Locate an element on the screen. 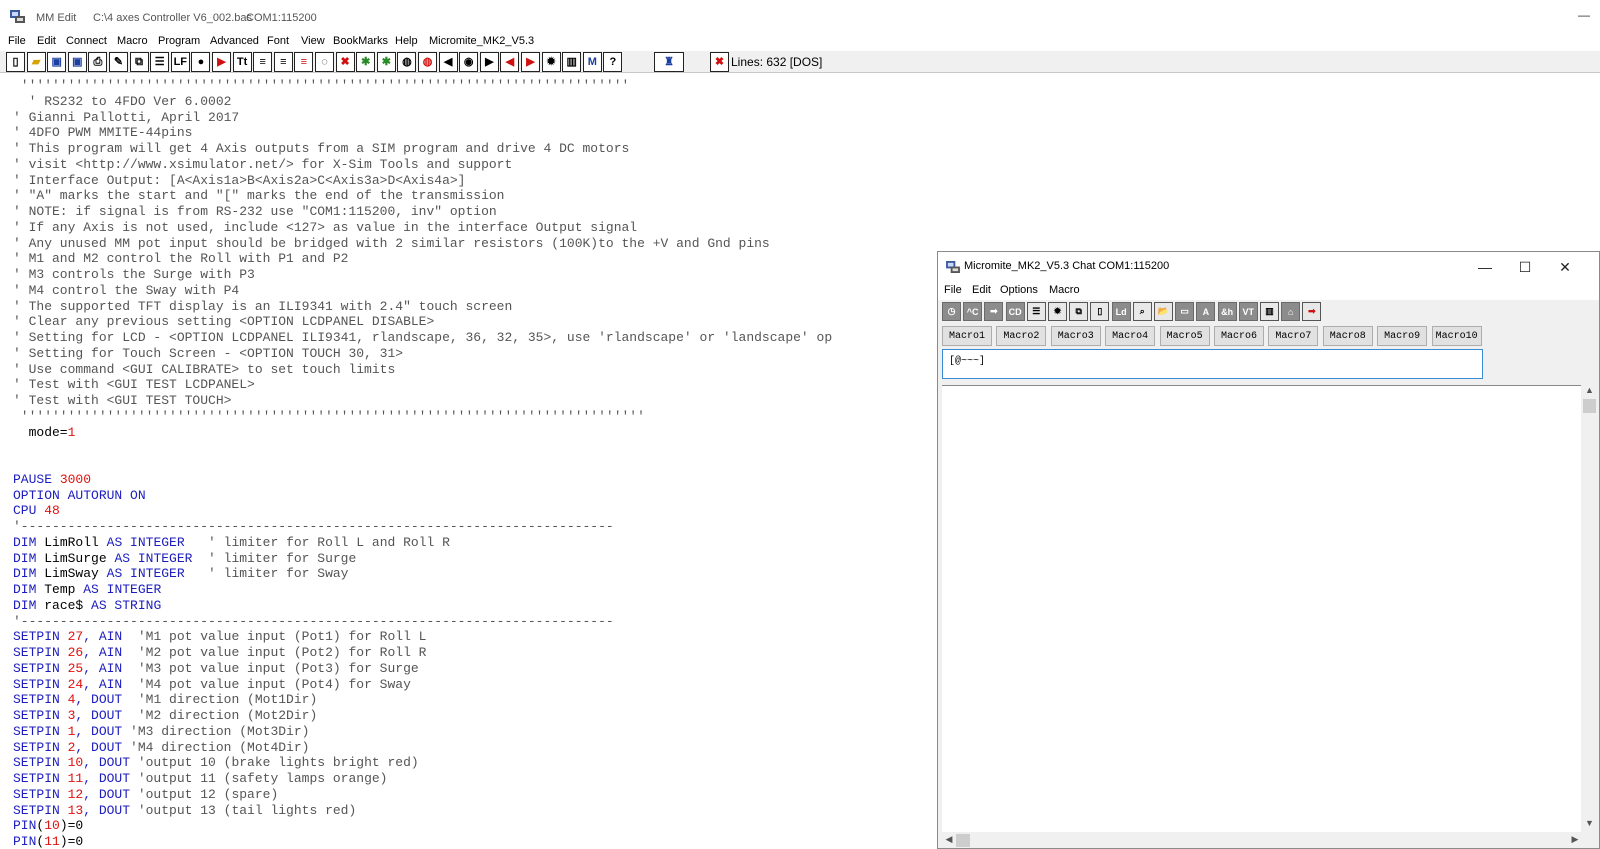  list-red-icon: ≡ is located at coordinates (304, 62).